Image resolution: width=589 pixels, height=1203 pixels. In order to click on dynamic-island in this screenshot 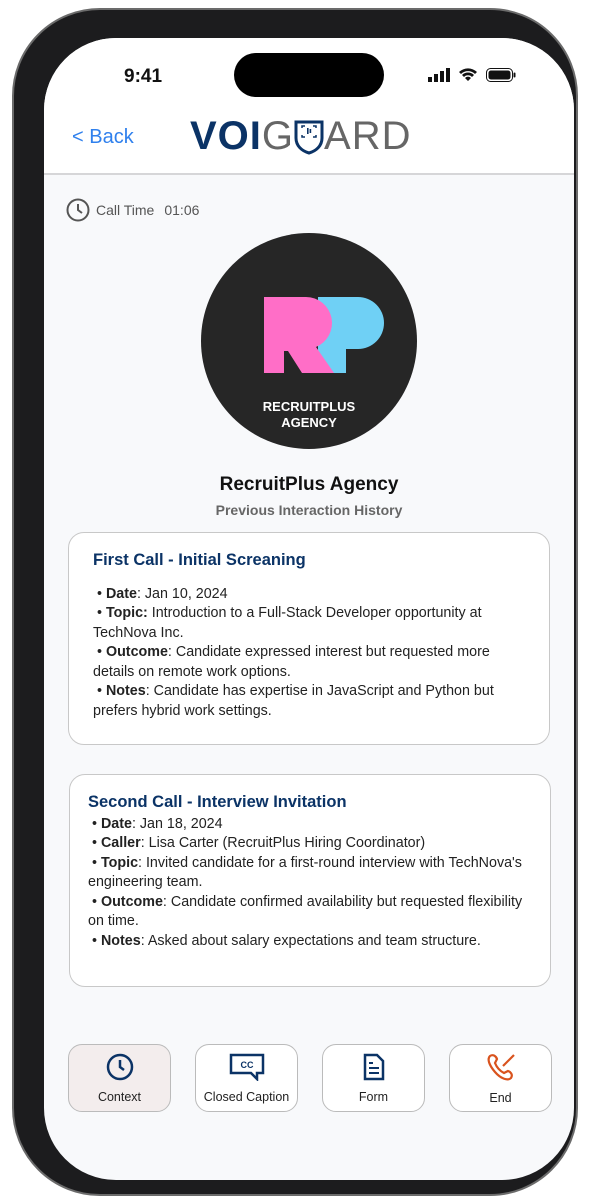, I will do `click(309, 75)`.